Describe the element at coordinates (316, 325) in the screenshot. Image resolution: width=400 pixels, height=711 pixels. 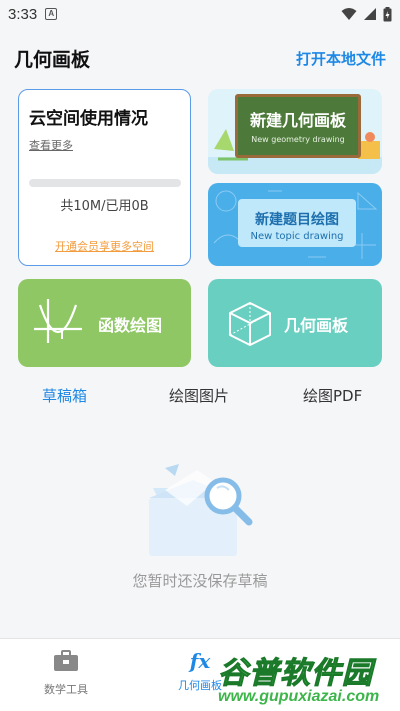
I see `geometry-board-label: 几何画板` at that location.